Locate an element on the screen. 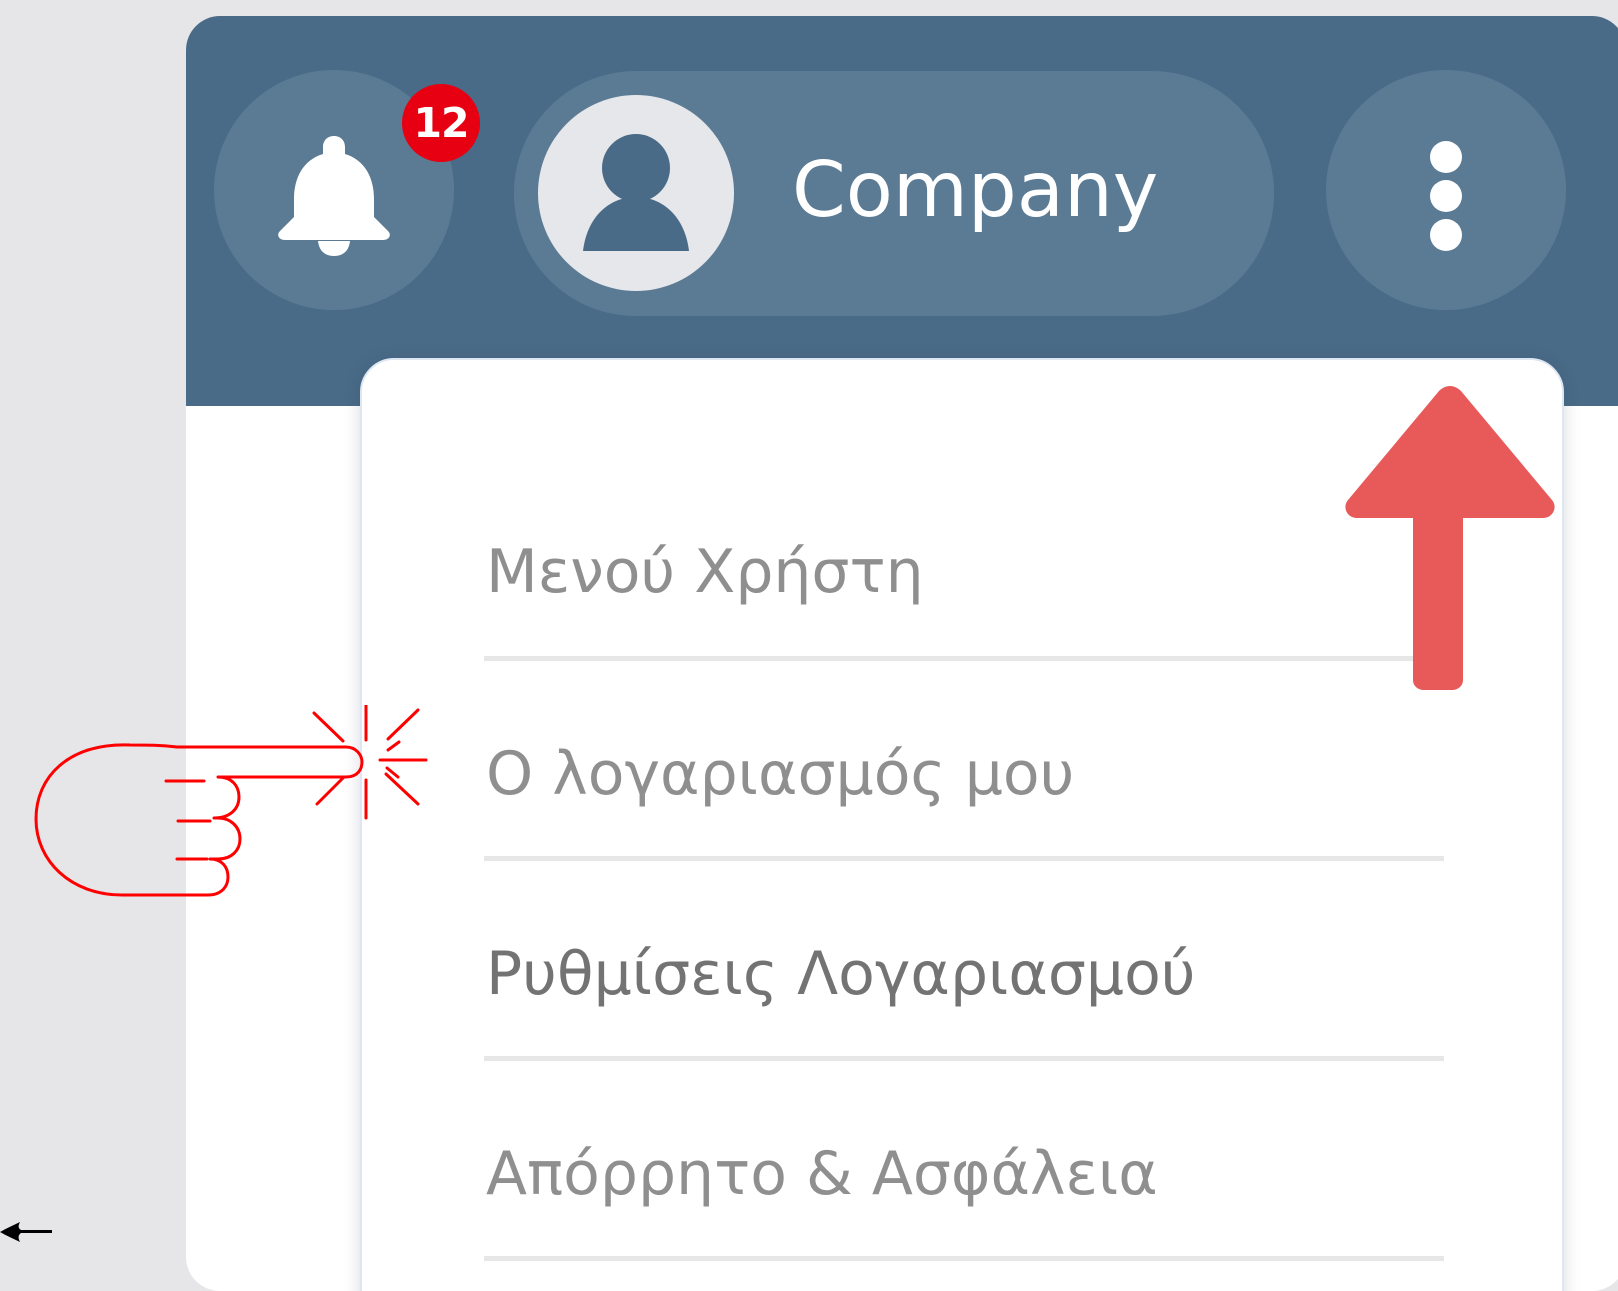  edge-pointer-mark is located at coordinates (26, 1232).